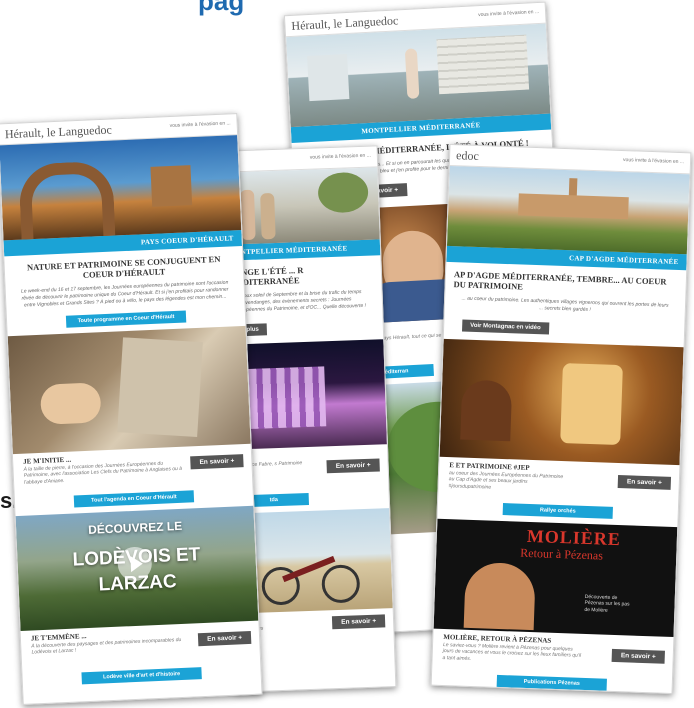 The width and height of the screenshot is (694, 708). Describe the element at coordinates (505, 327) in the screenshot. I see `video-button: Voir Montagnac en vidéo` at that location.